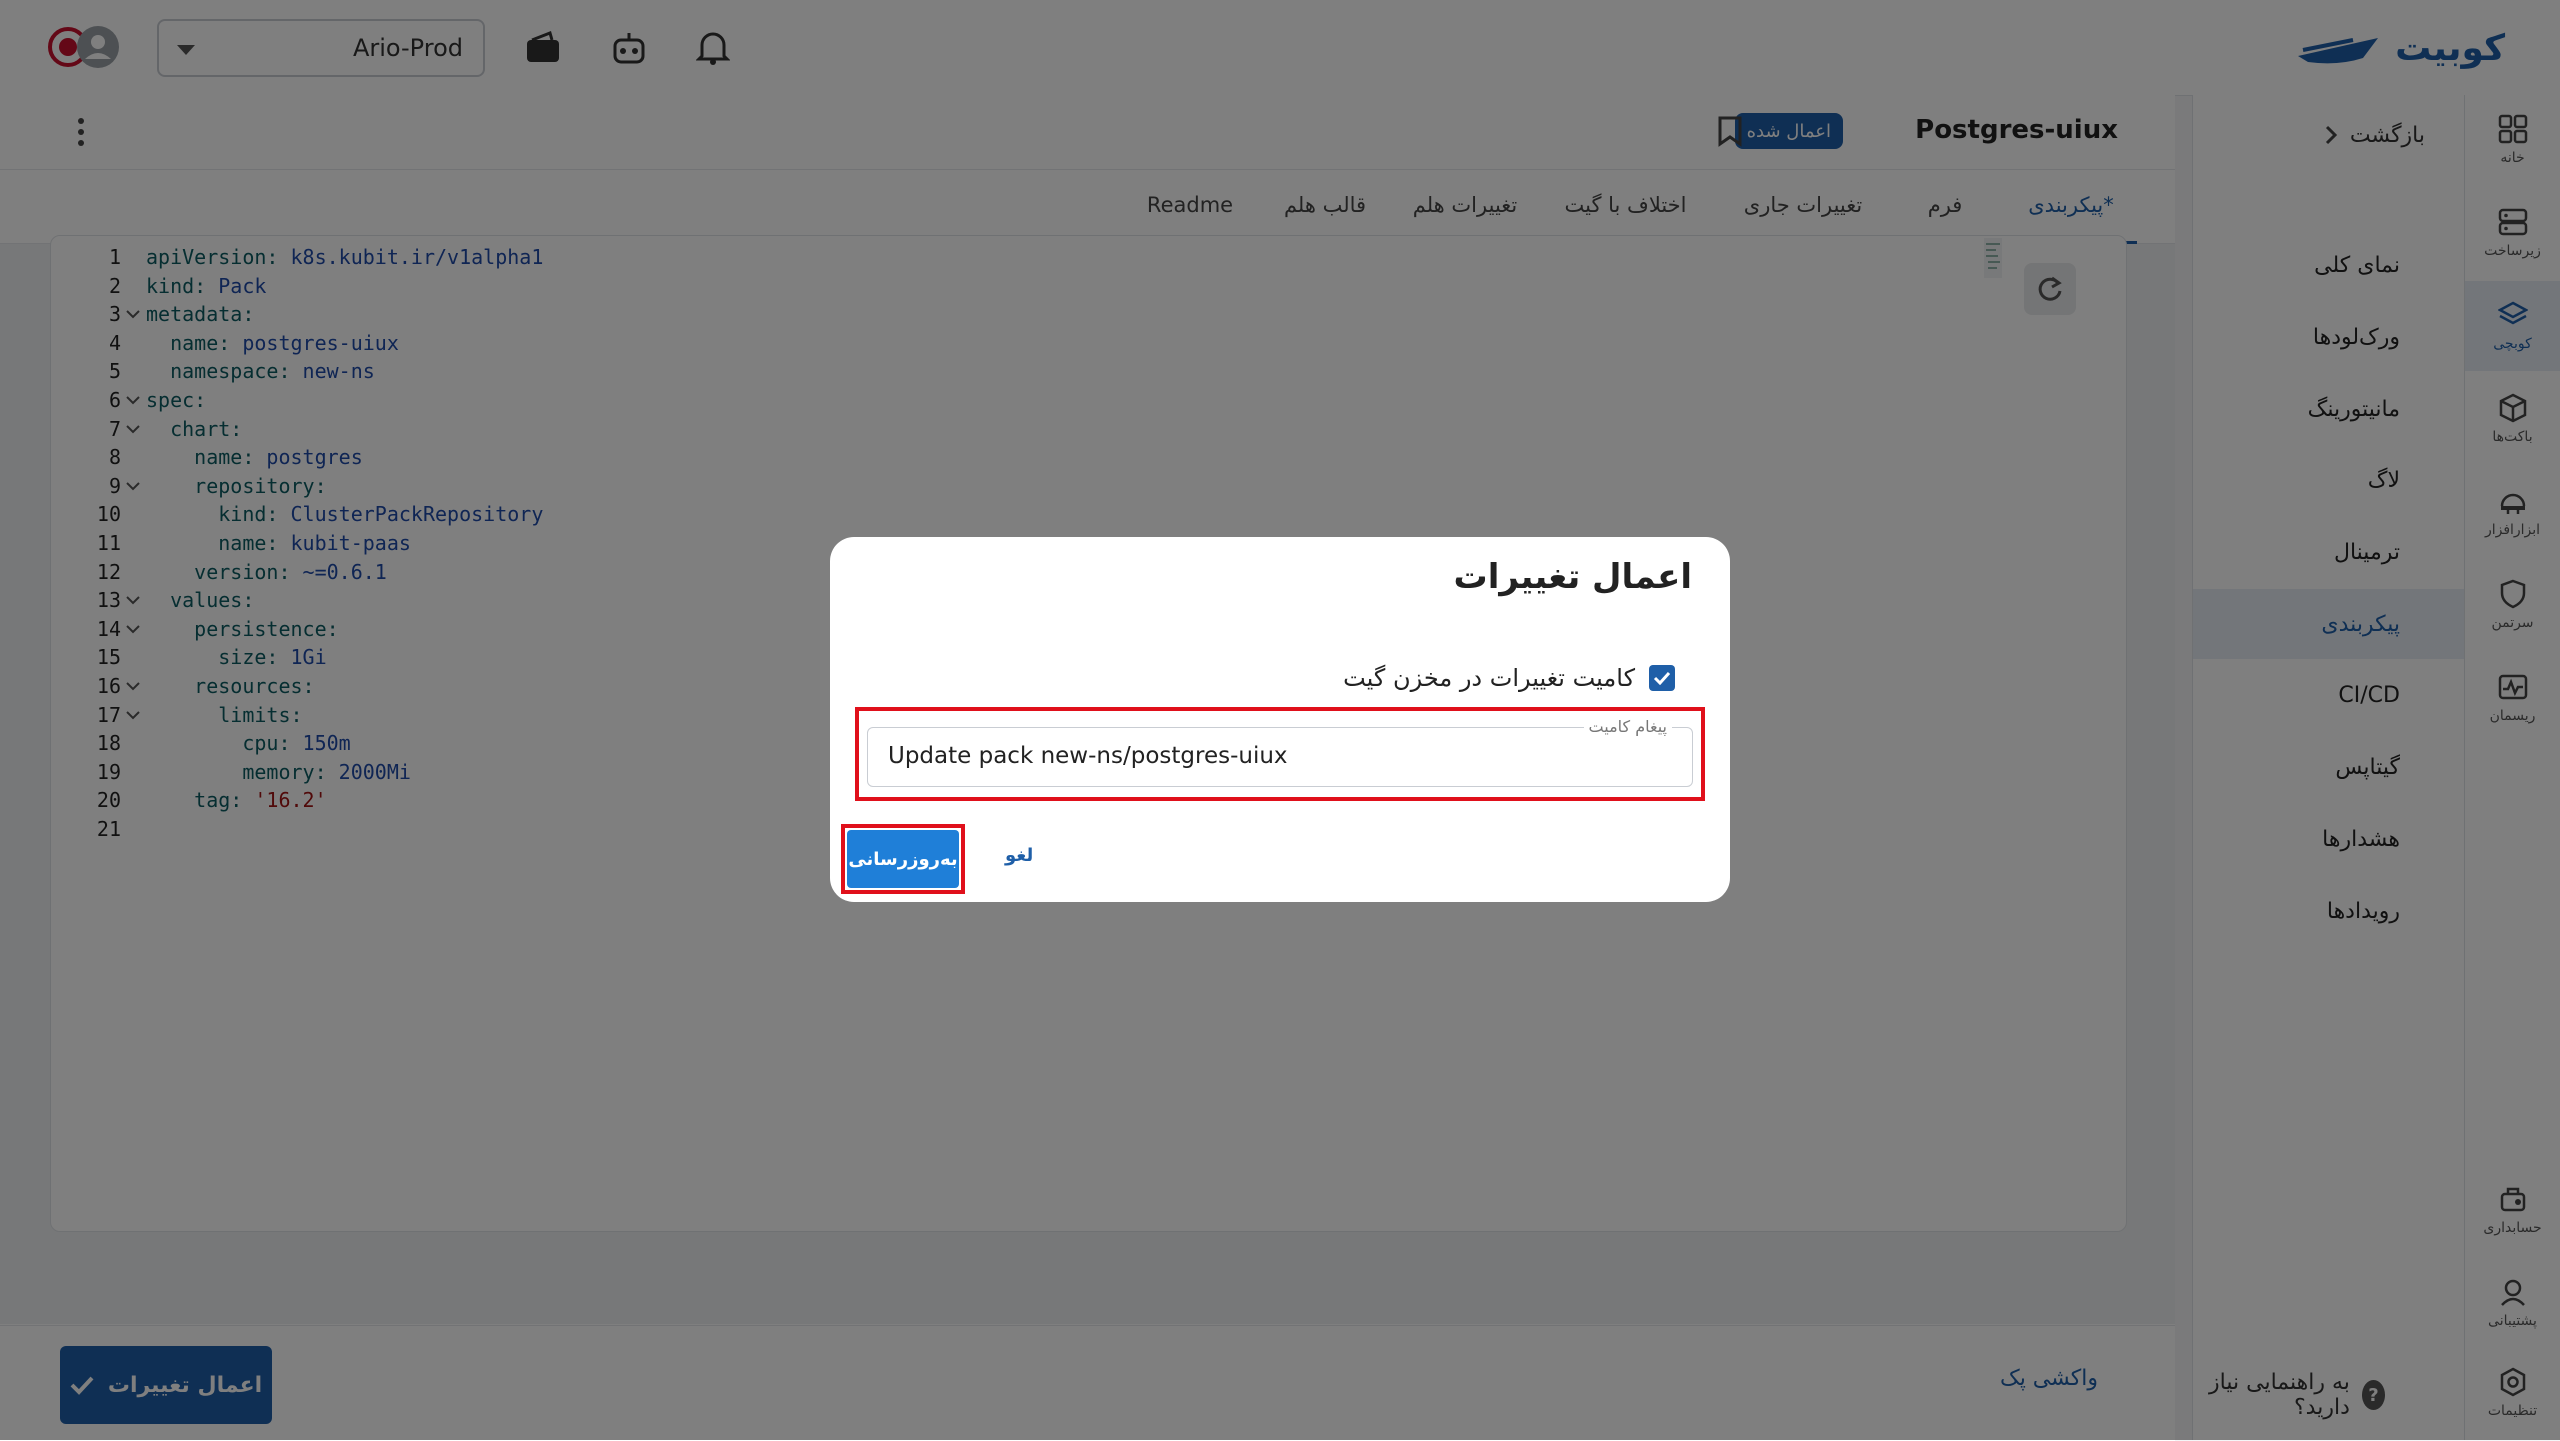 This screenshot has height=1441, width=2560. Describe the element at coordinates (1019, 855) in the screenshot. I see `cancel-button: لغو` at that location.